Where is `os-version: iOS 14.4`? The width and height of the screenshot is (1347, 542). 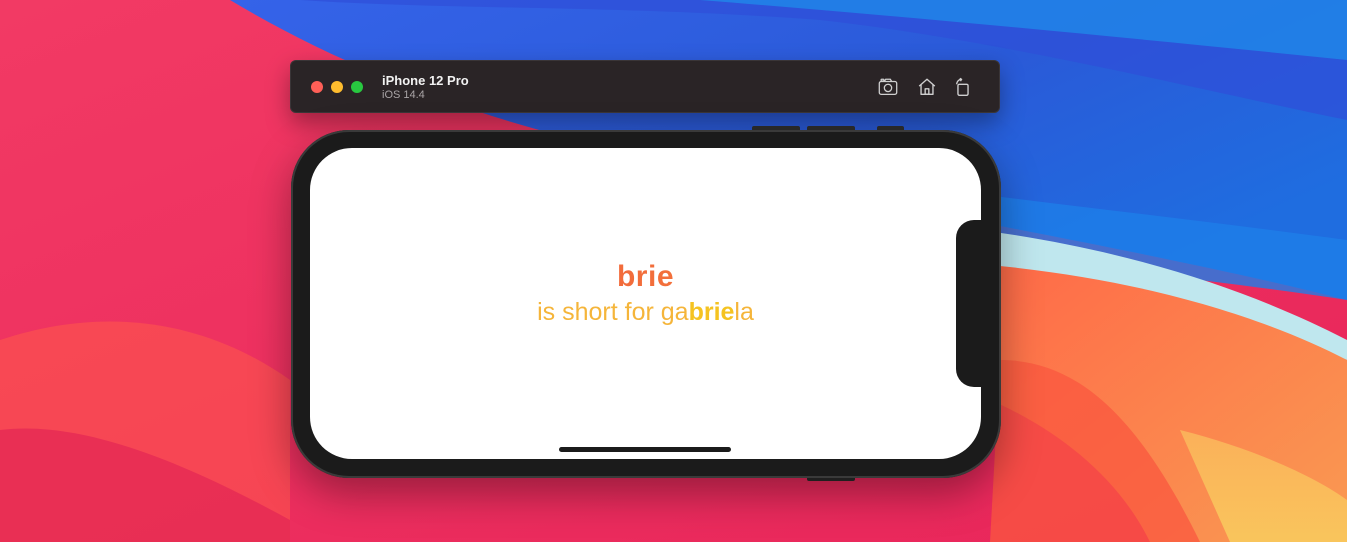 os-version: iOS 14.4 is located at coordinates (403, 95).